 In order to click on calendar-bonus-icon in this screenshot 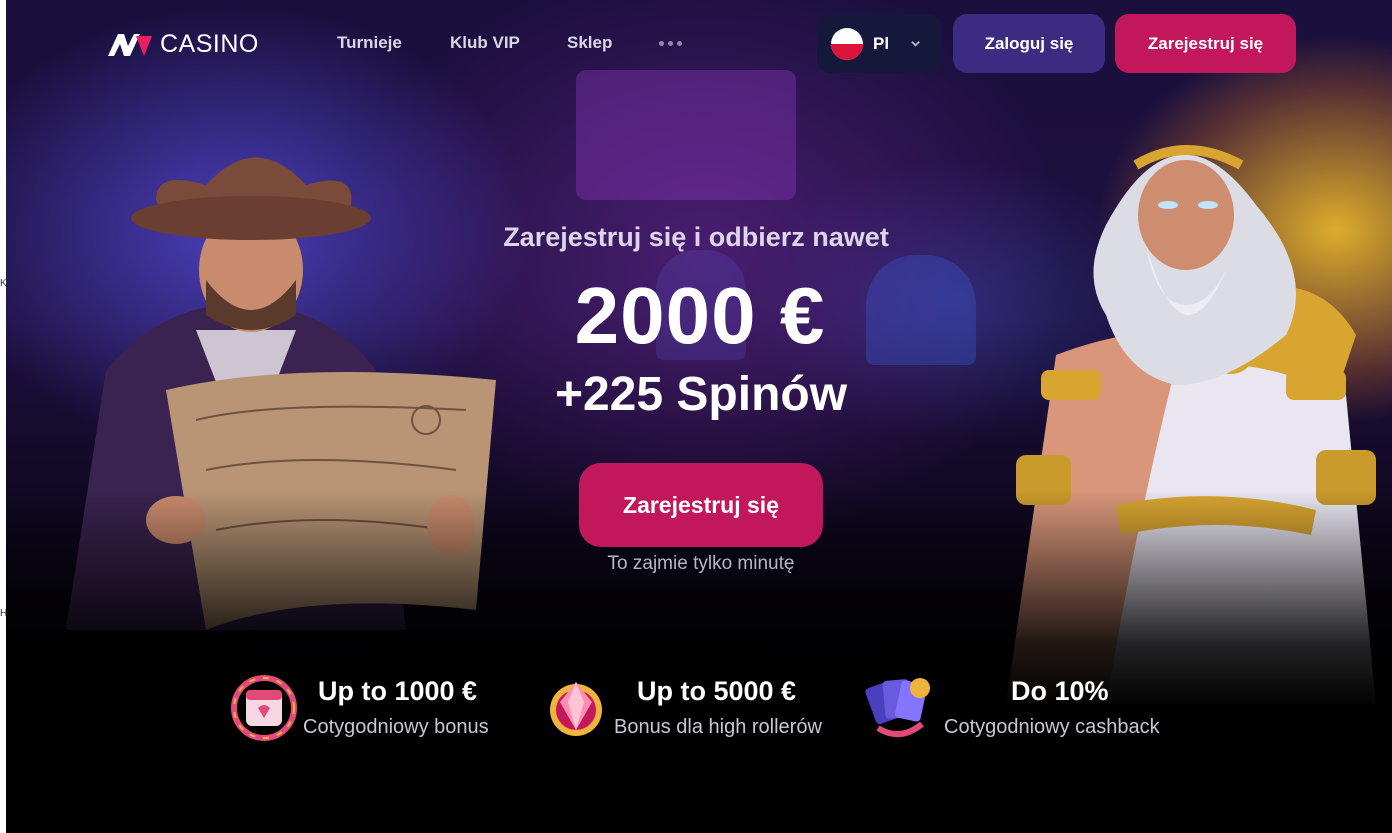, I will do `click(264, 708)`.